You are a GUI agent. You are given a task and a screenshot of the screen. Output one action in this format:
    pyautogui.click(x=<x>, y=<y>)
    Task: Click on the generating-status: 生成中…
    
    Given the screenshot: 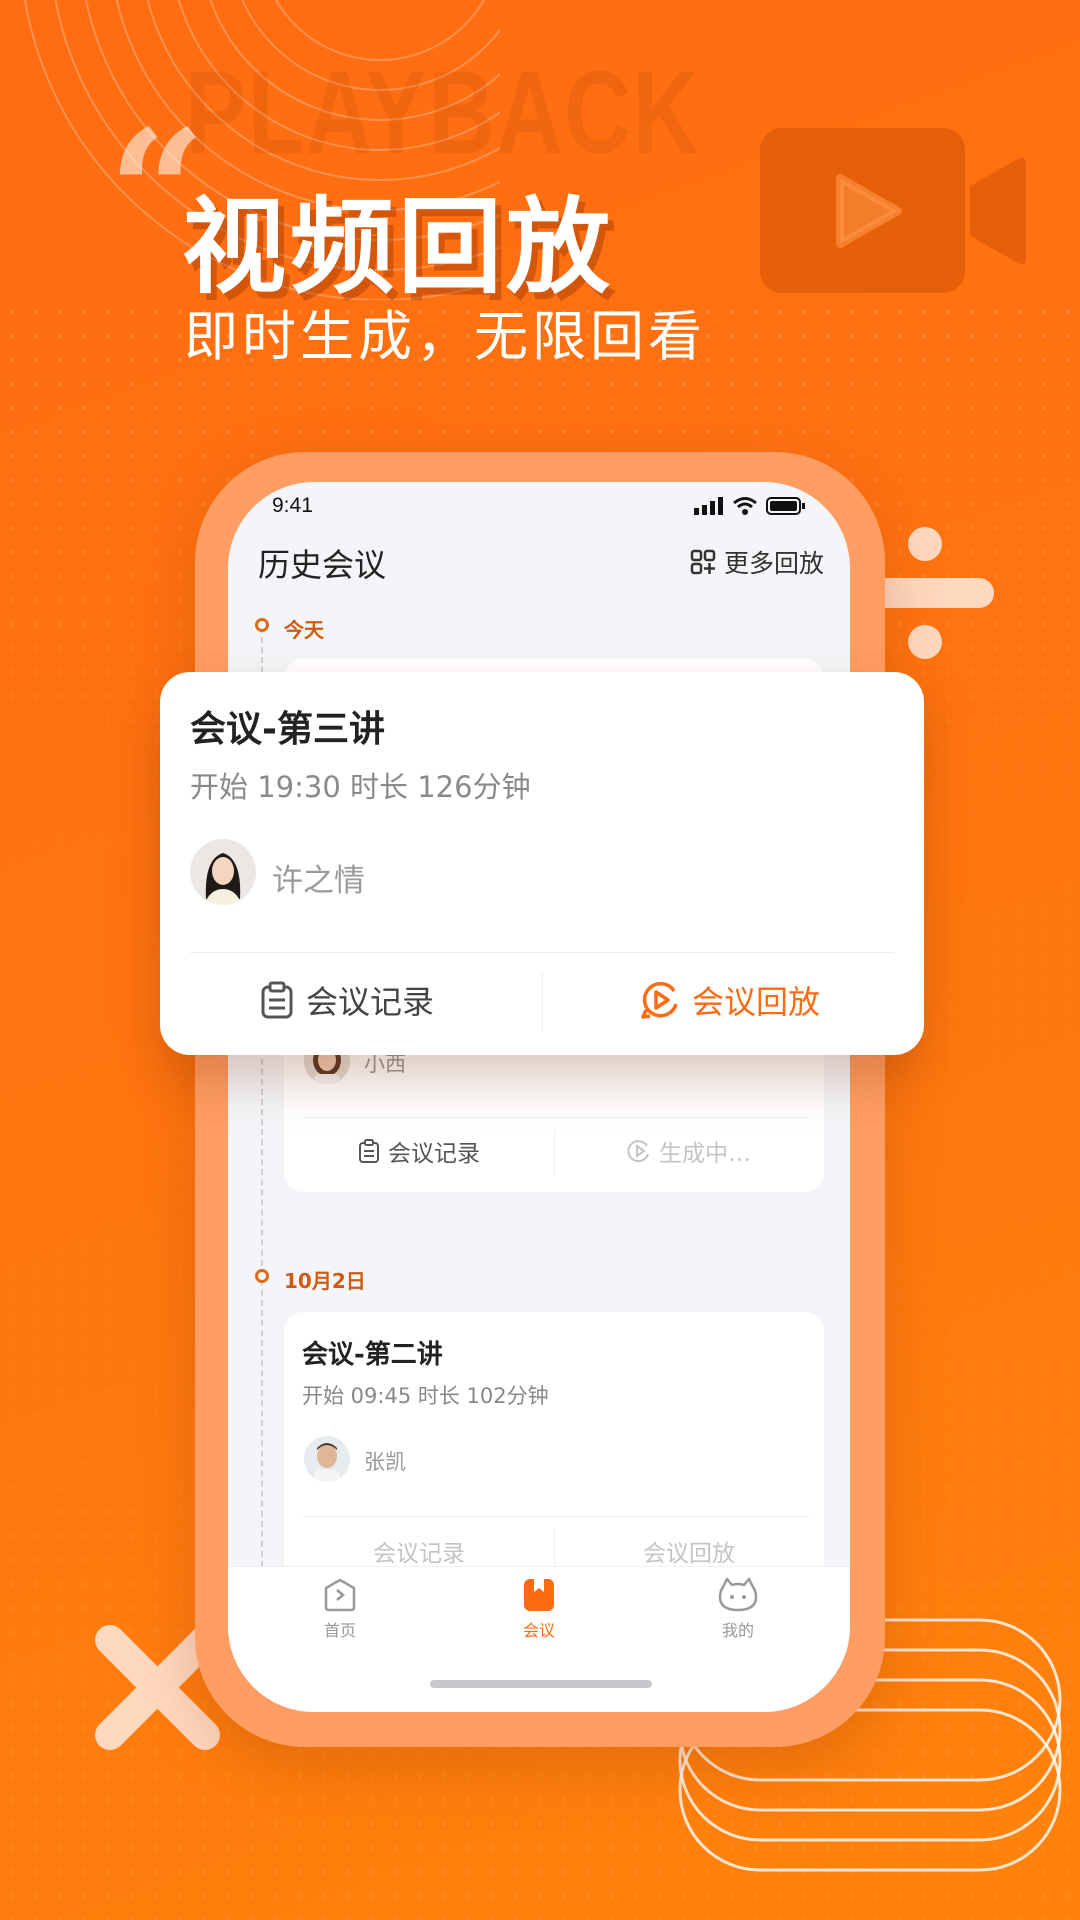 What is the action you would take?
    pyautogui.click(x=689, y=1151)
    